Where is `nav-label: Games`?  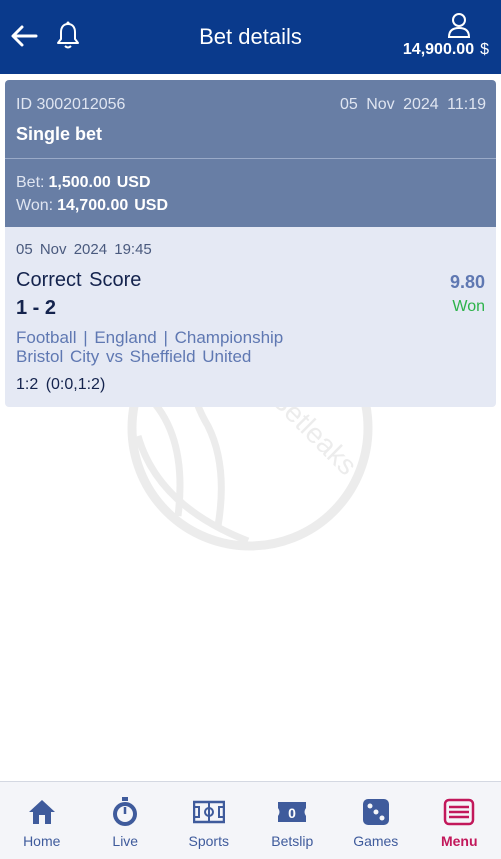 nav-label: Games is located at coordinates (376, 841).